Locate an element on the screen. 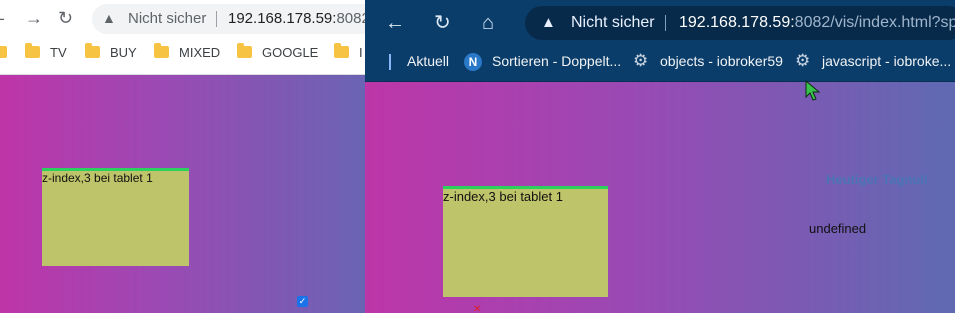 This screenshot has width=955, height=313. url-text: 192.168.178.59:8082/vis/index.html?spee is located at coordinates (817, 23).